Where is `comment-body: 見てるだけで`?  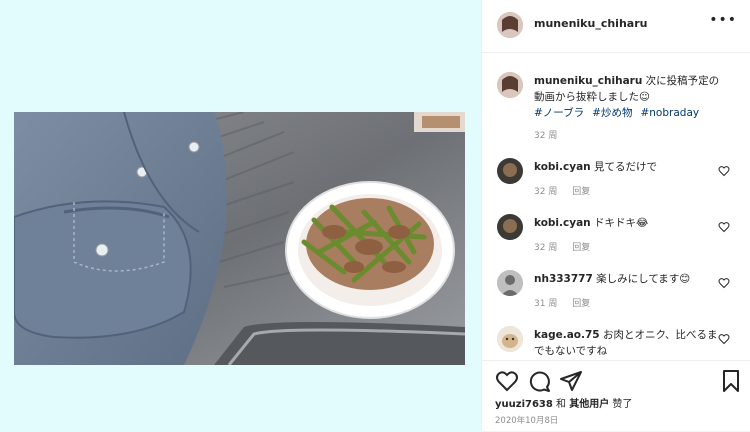
comment-body: 見てるだけで is located at coordinates (625, 167).